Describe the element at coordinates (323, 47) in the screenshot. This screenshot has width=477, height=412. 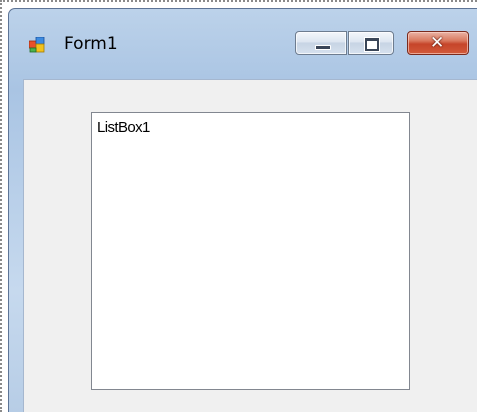
I see `minimize-icon` at that location.